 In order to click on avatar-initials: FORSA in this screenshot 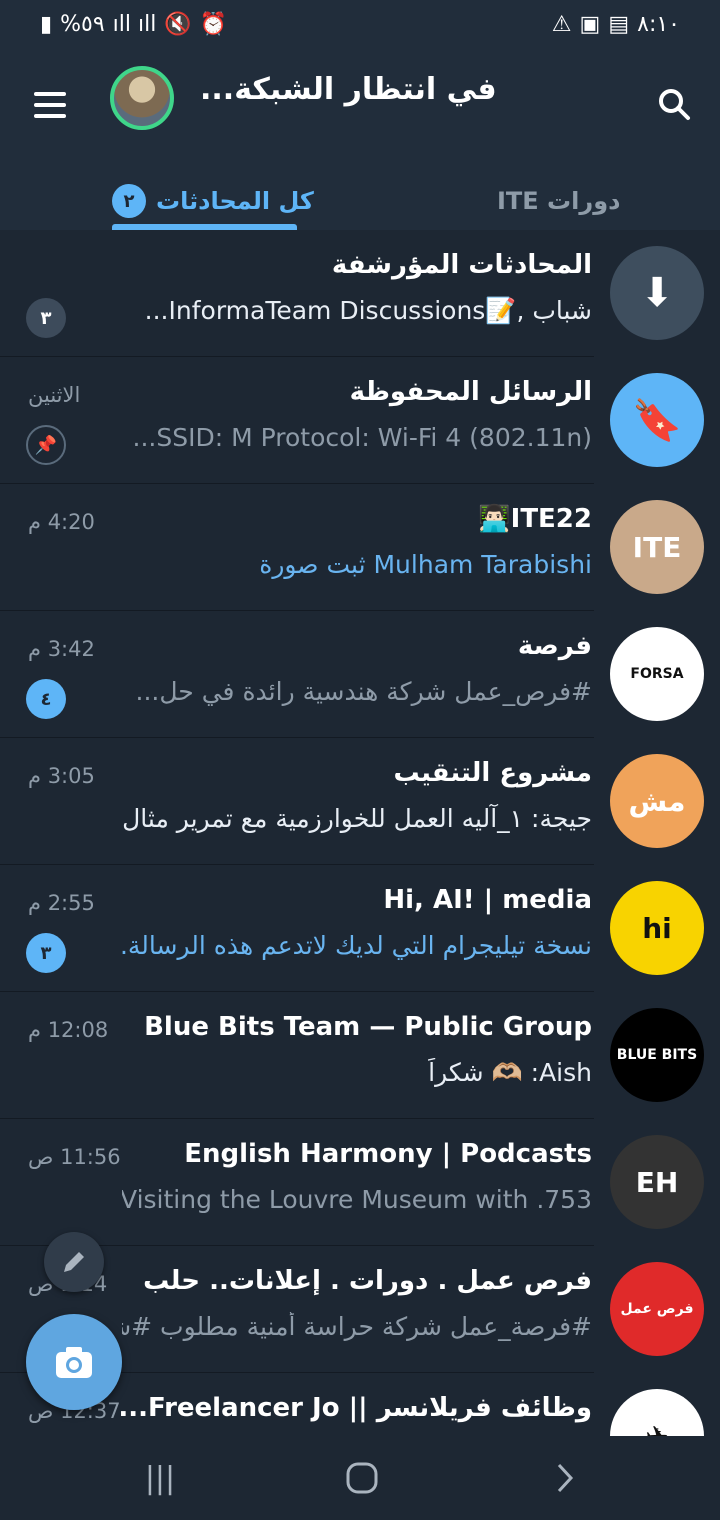, I will do `click(657, 674)`.